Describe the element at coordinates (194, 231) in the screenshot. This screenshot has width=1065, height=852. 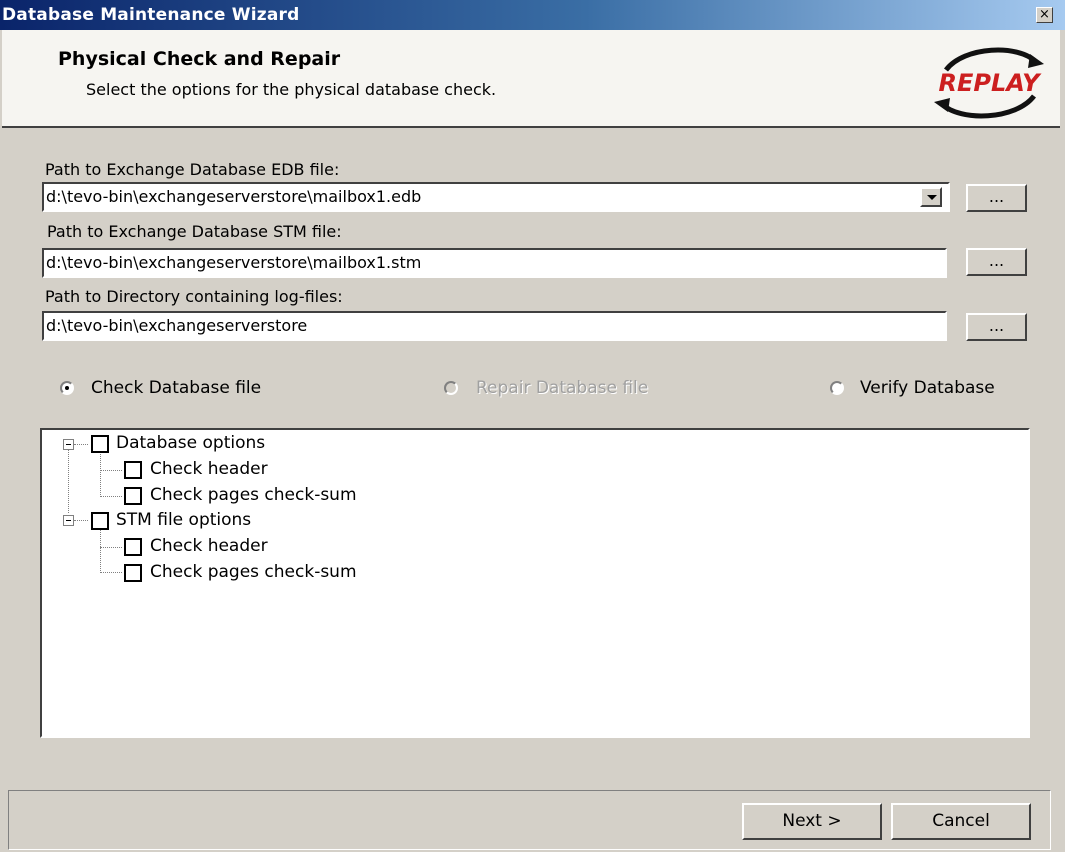
I see `stm-path-label: Path to Exchange Database STM file:` at that location.